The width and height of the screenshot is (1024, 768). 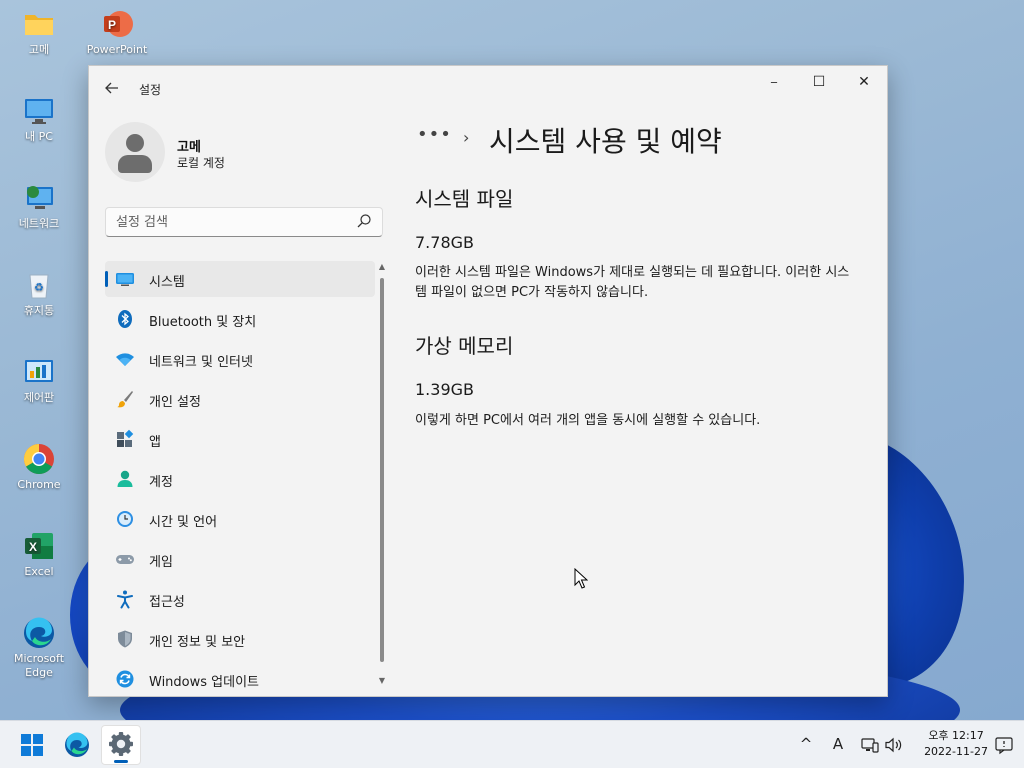 I want to click on desktop-icon-recycle-bin: ♻ 휴지통, so click(x=39, y=293).